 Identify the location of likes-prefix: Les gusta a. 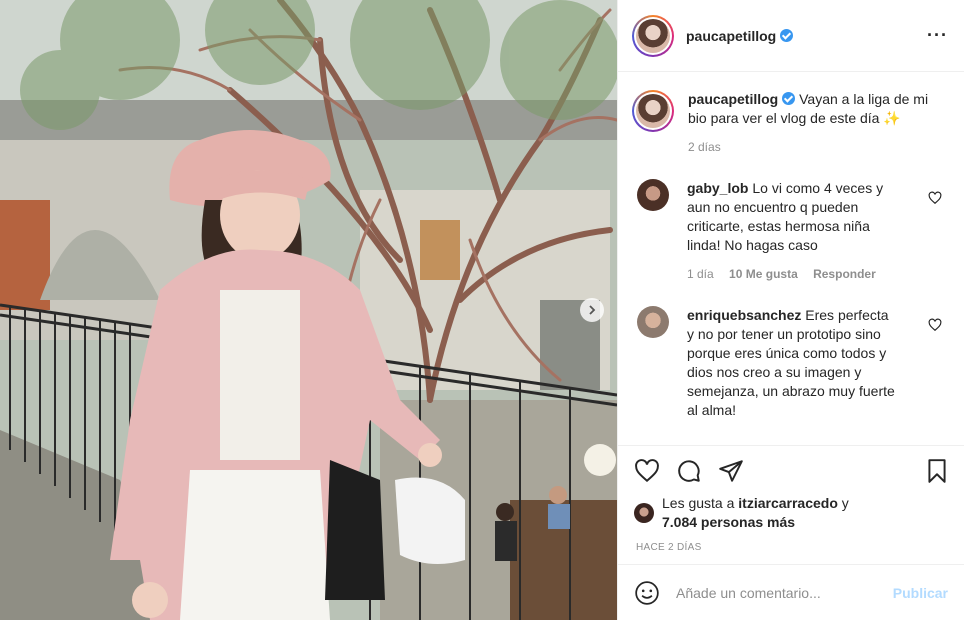
(700, 503).